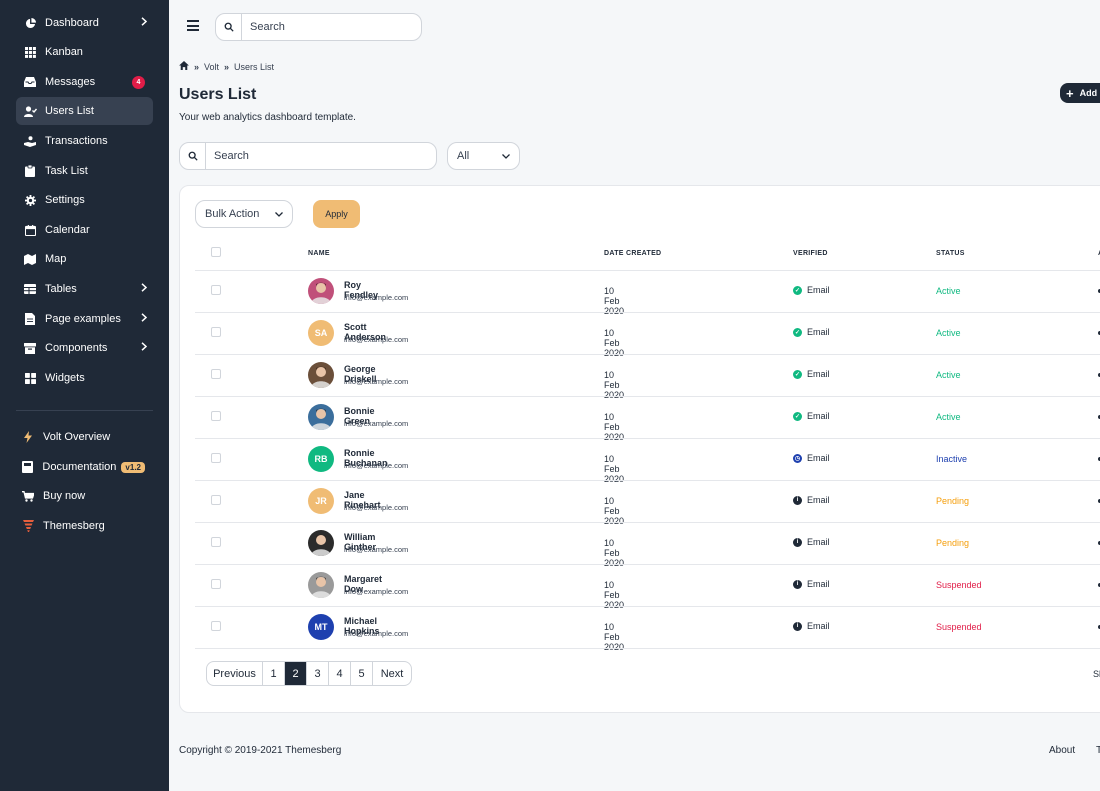 The width and height of the screenshot is (1100, 791). I want to click on verified-cell: ✓ Email, so click(811, 290).